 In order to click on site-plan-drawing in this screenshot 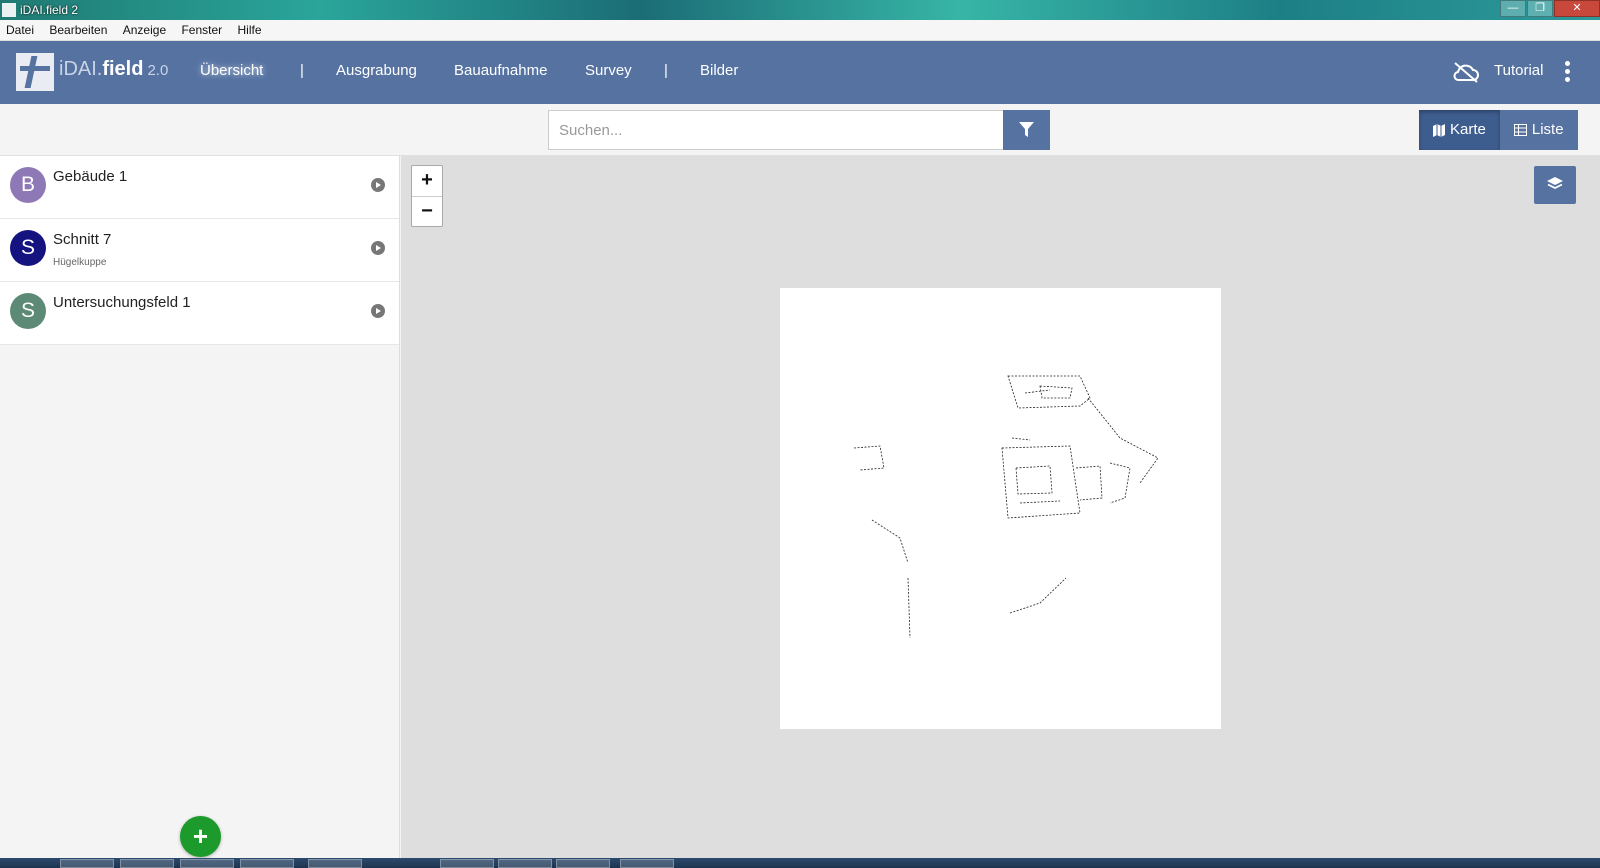, I will do `click(1006, 507)`.